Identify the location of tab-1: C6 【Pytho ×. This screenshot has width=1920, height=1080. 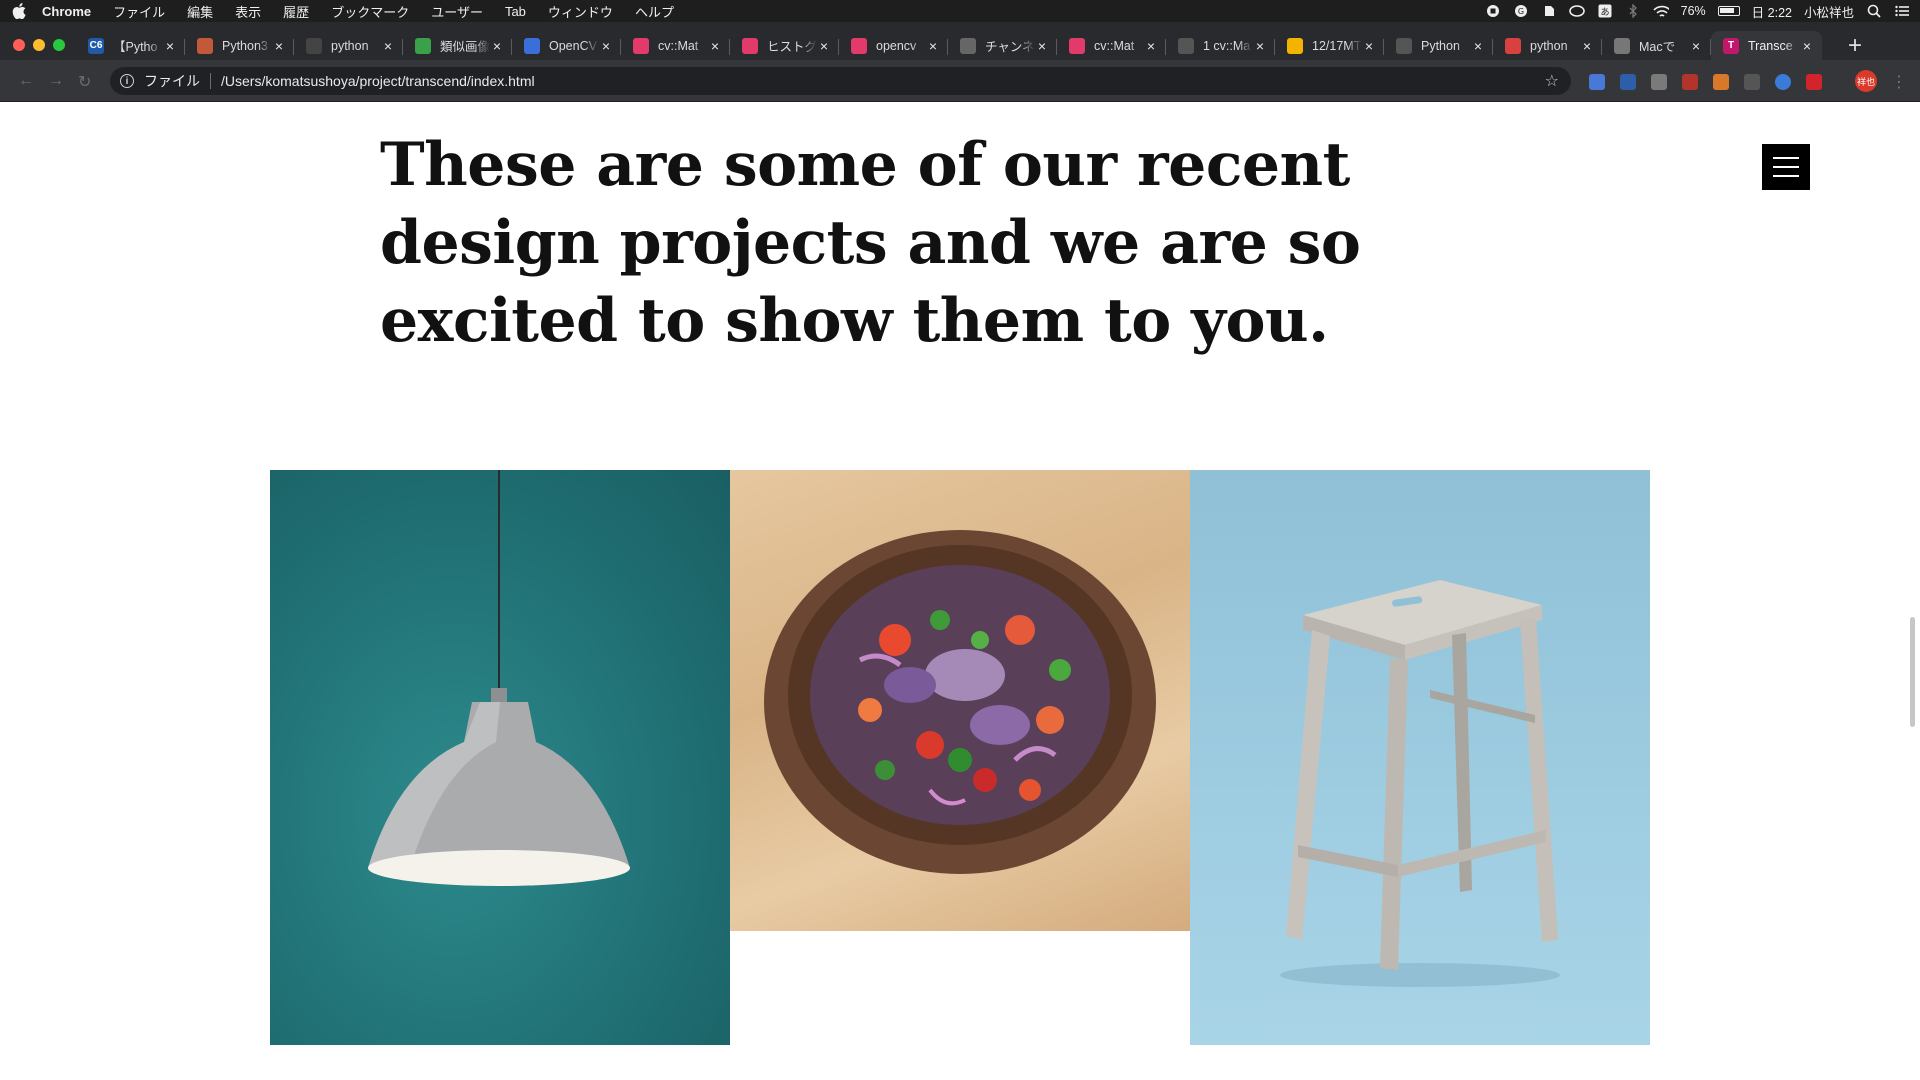
(130, 45).